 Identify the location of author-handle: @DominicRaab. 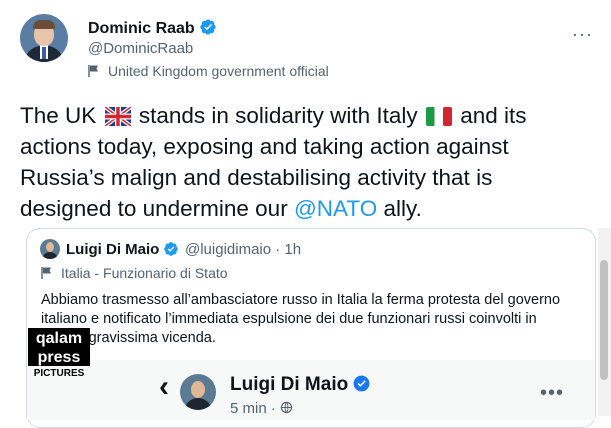
(140, 48).